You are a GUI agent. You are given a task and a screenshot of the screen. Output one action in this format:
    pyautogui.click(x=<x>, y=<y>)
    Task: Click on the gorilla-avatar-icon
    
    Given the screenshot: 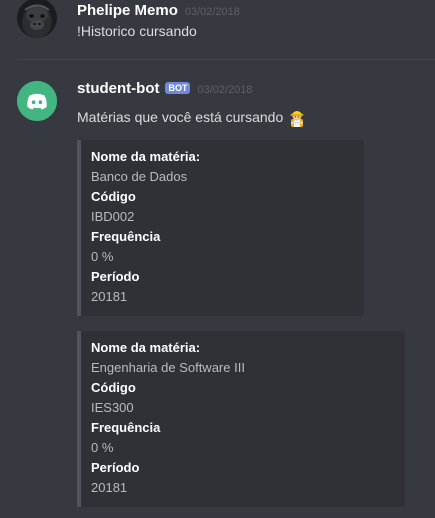 What is the action you would take?
    pyautogui.click(x=37, y=19)
    